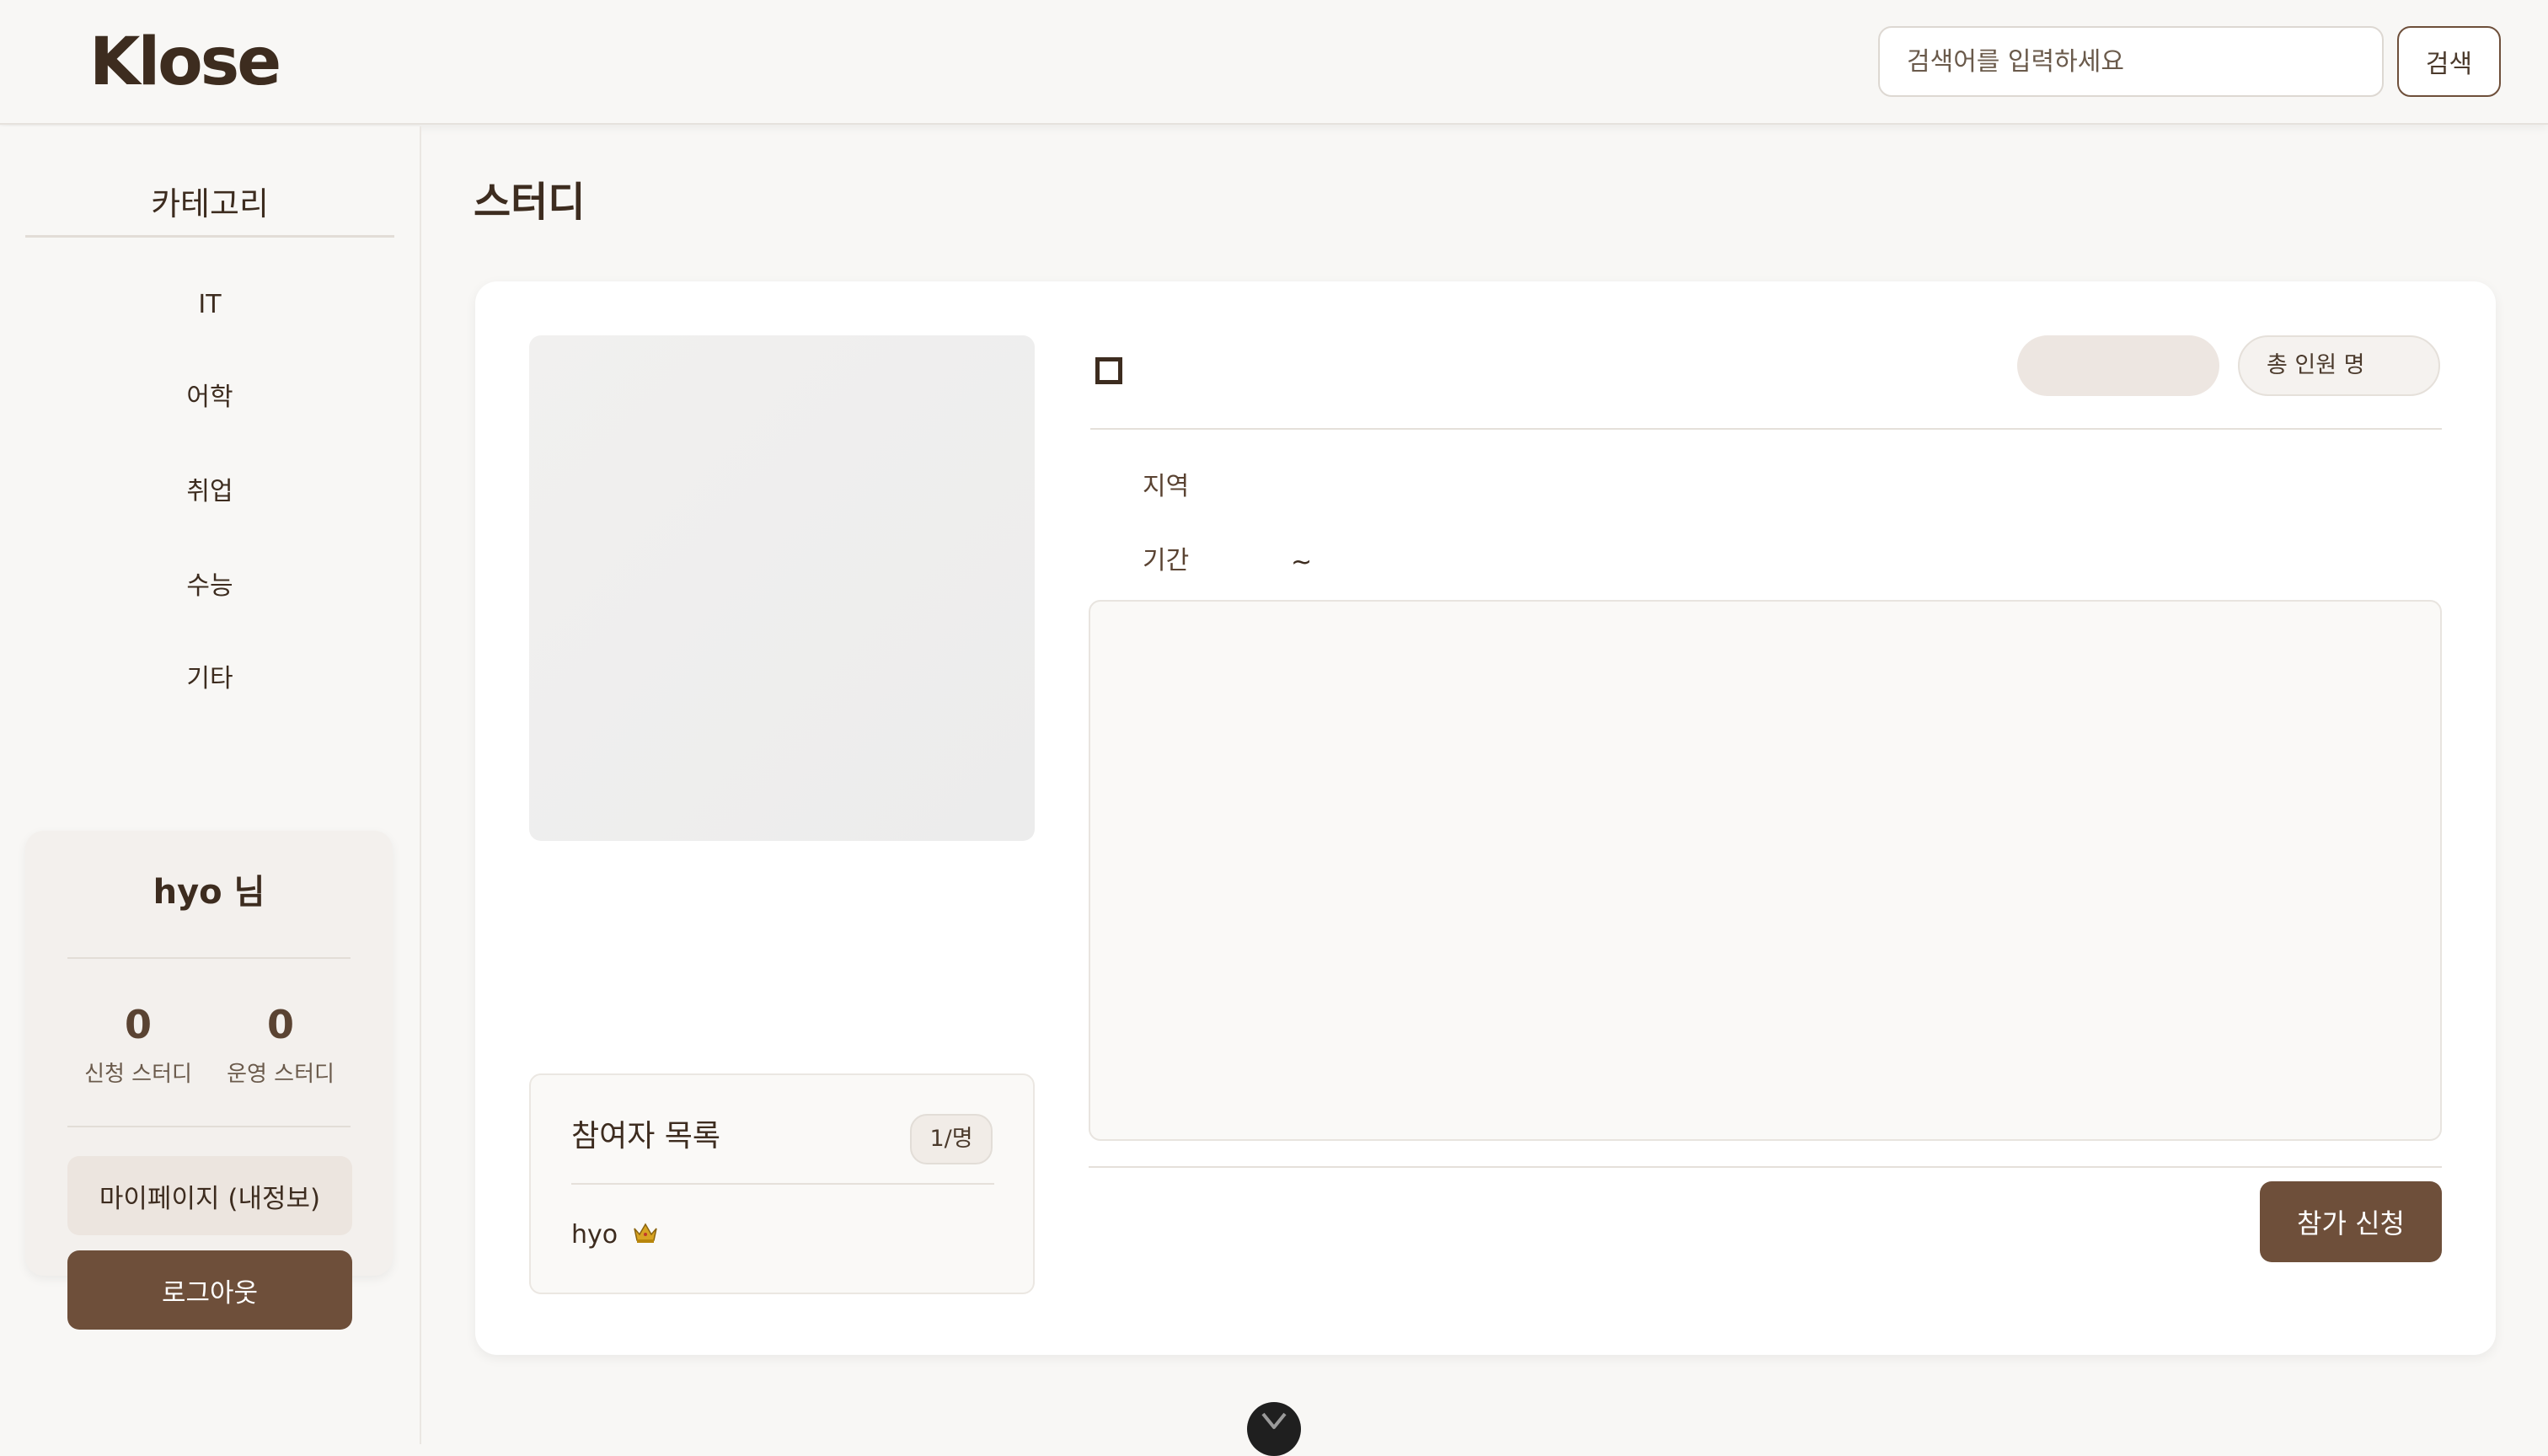 The image size is (2548, 1456). Describe the element at coordinates (2449, 61) in the screenshot. I see `search-button: 검색` at that location.